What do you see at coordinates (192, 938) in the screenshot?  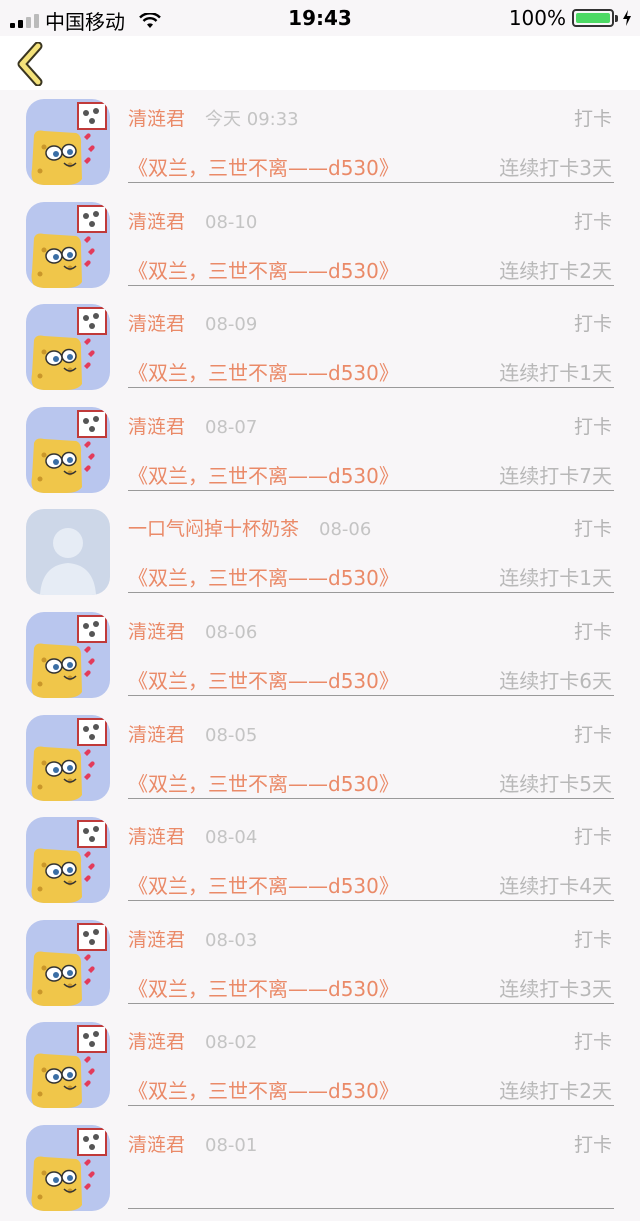 I see `user-line: 清涟君 08-03` at bounding box center [192, 938].